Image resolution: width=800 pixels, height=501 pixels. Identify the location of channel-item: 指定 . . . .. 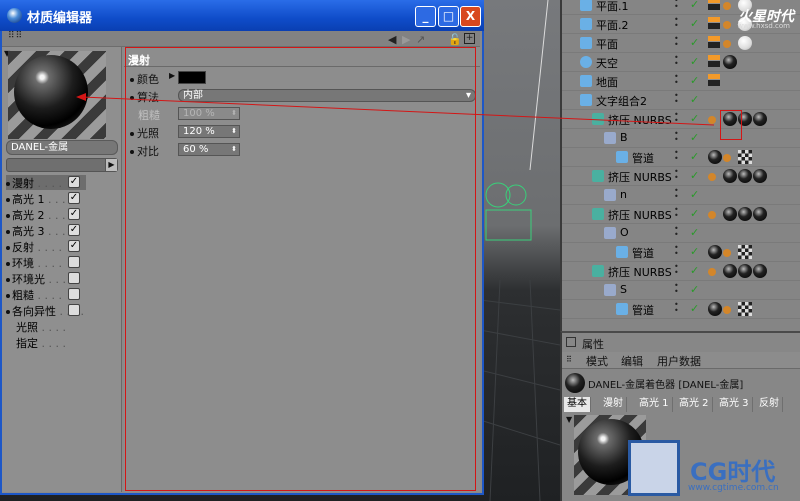
(46, 342).